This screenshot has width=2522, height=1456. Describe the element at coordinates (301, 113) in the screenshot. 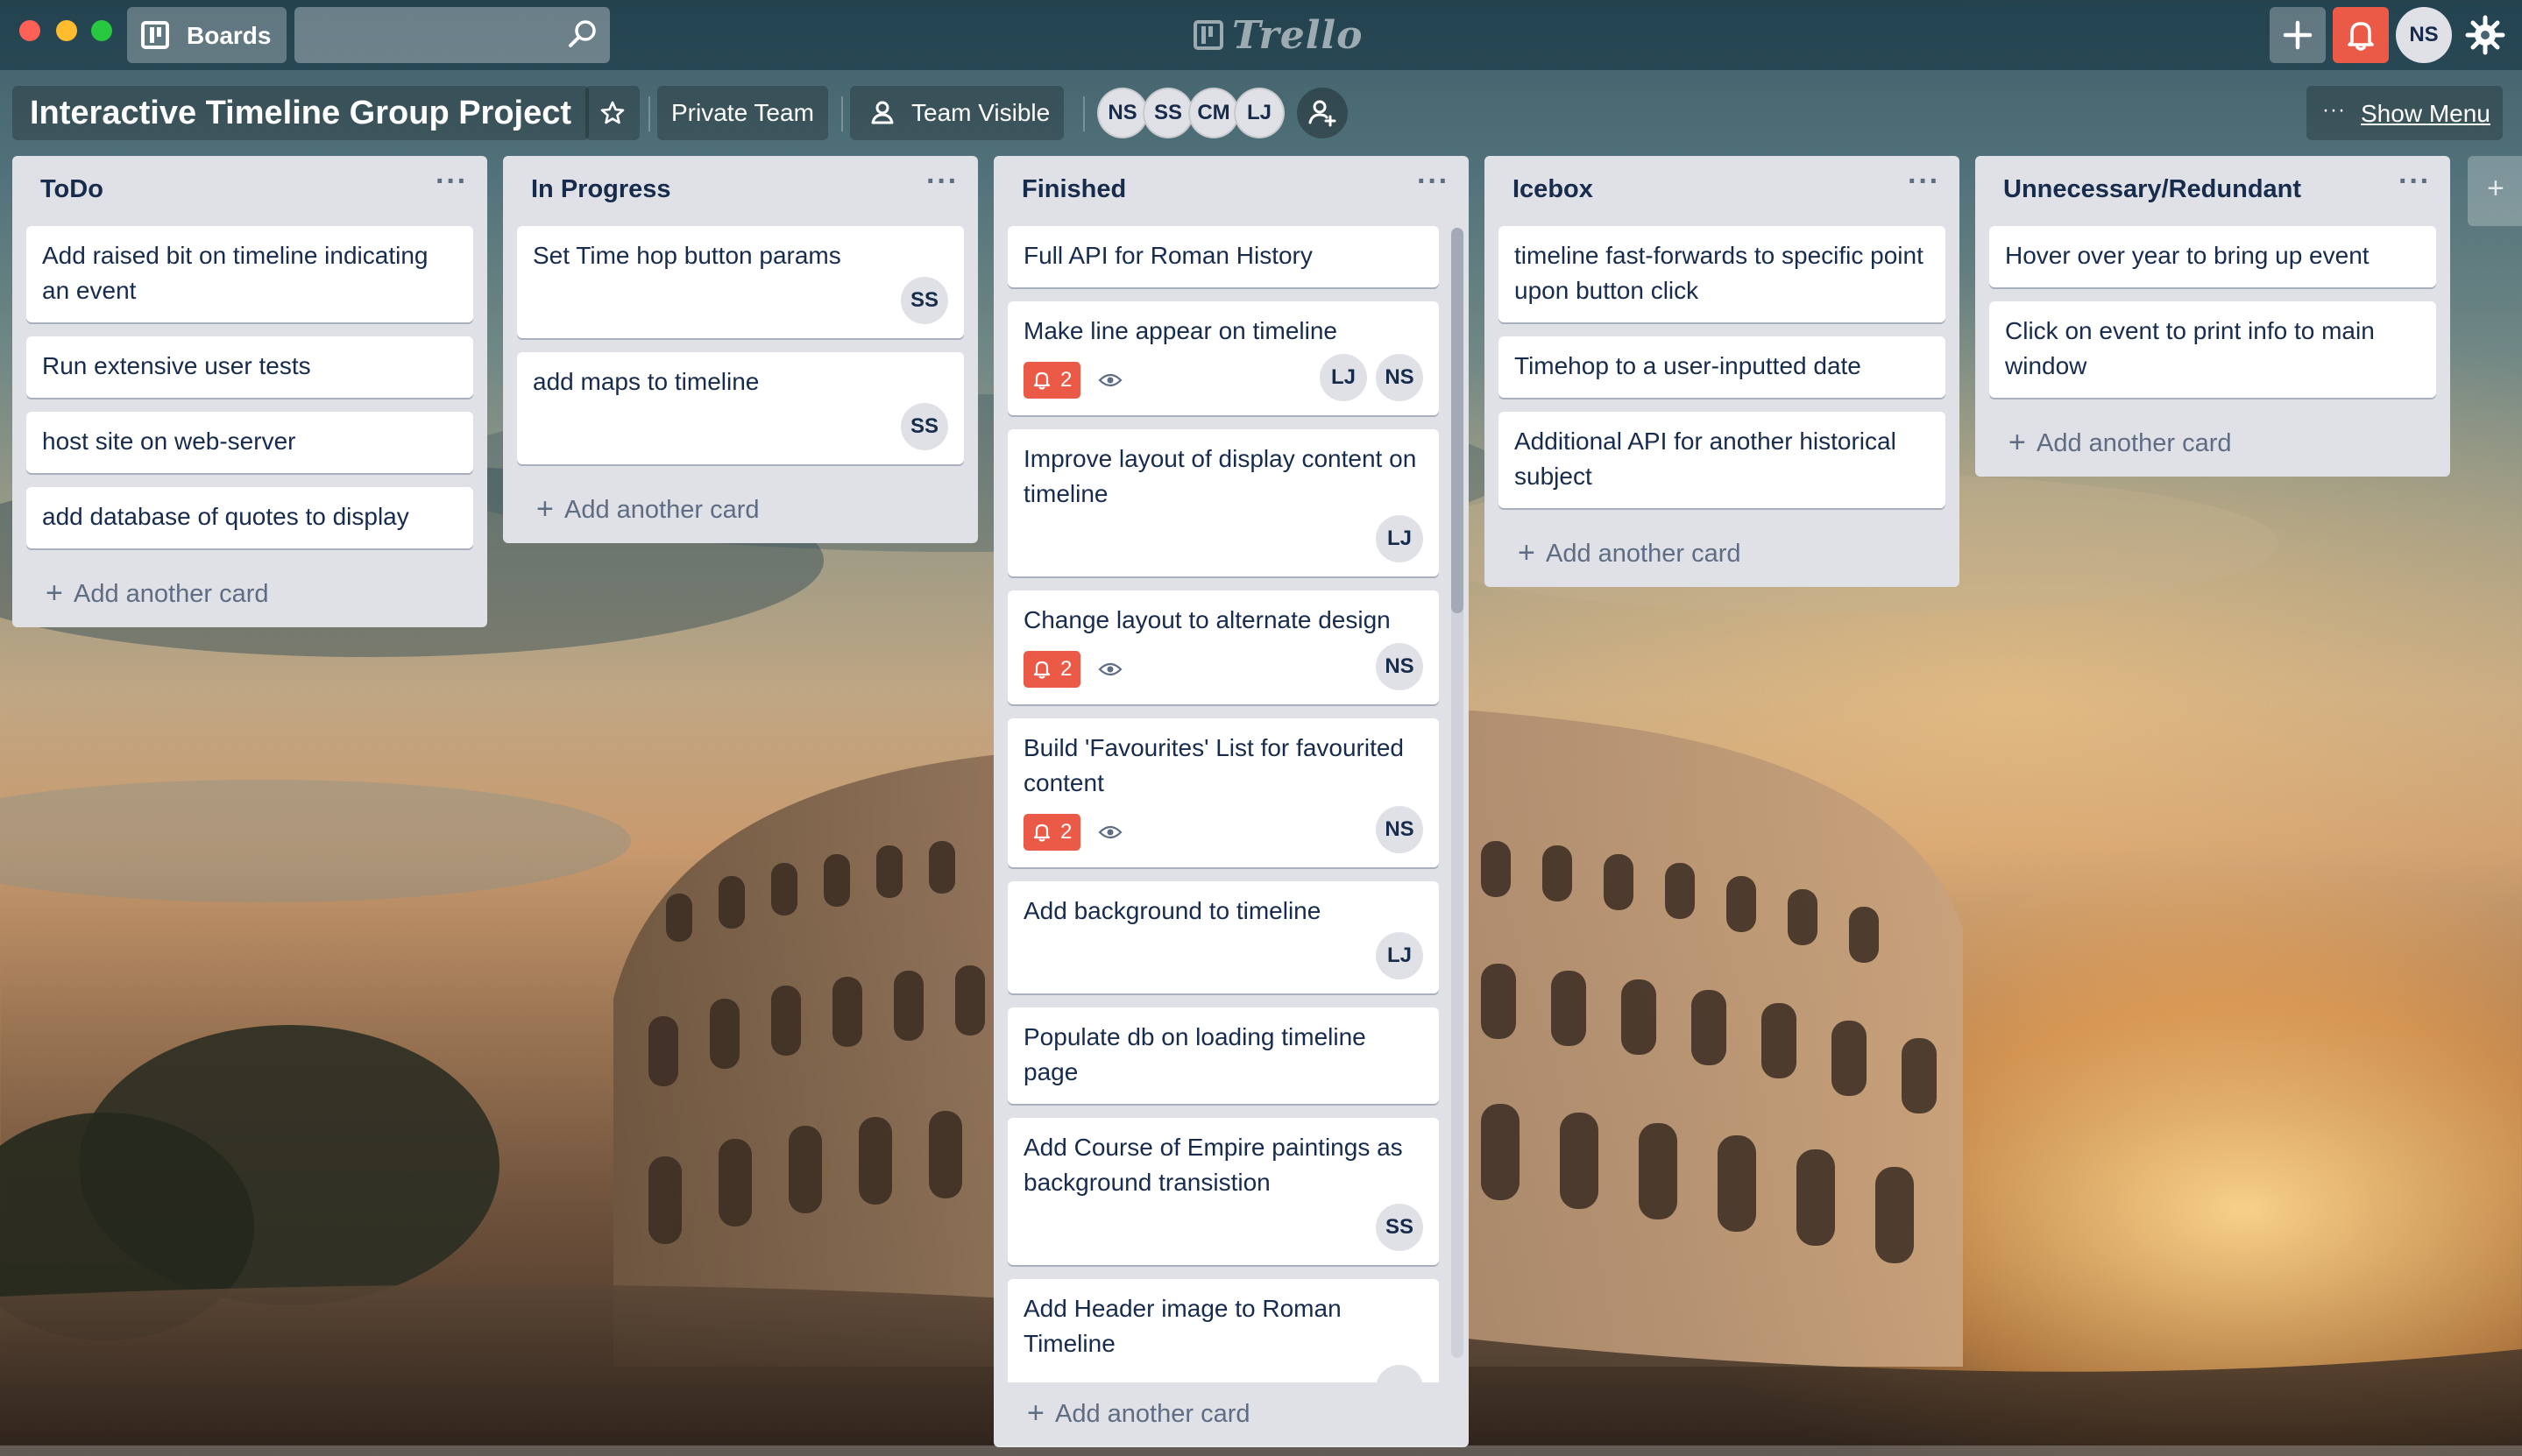

I see `board-title: Interactive Timeline Group Project` at that location.